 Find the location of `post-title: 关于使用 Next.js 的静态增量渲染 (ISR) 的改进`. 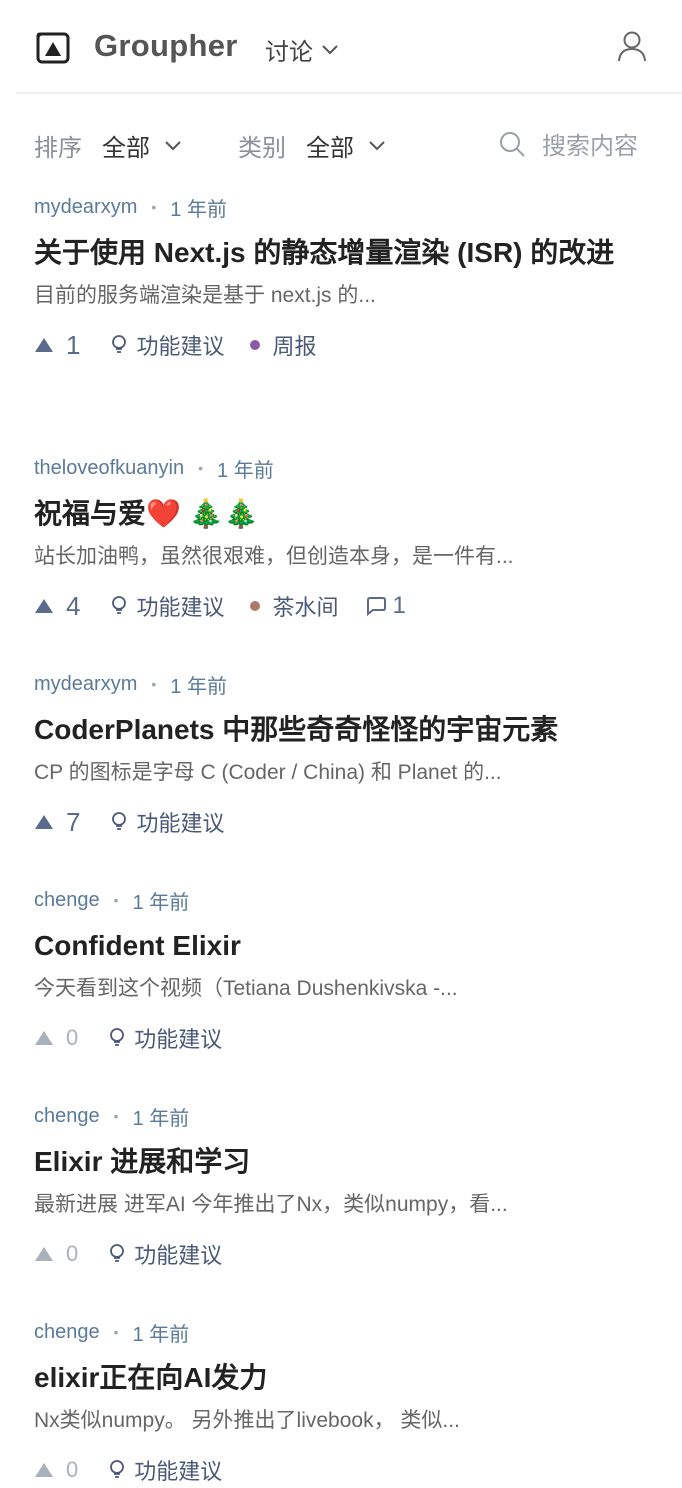

post-title: 关于使用 Next.js 的静态增量渲染 (ISR) 的改进 is located at coordinates (344, 252).